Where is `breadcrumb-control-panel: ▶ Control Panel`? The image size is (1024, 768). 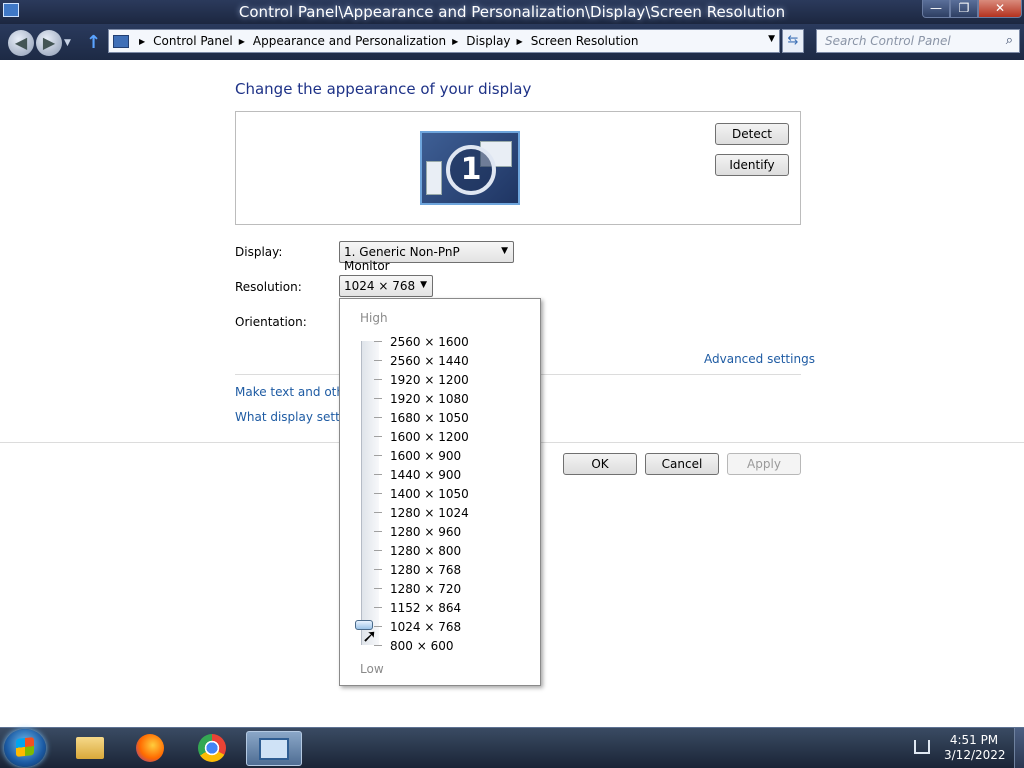 breadcrumb-control-panel: ▶ Control Panel is located at coordinates (183, 41).